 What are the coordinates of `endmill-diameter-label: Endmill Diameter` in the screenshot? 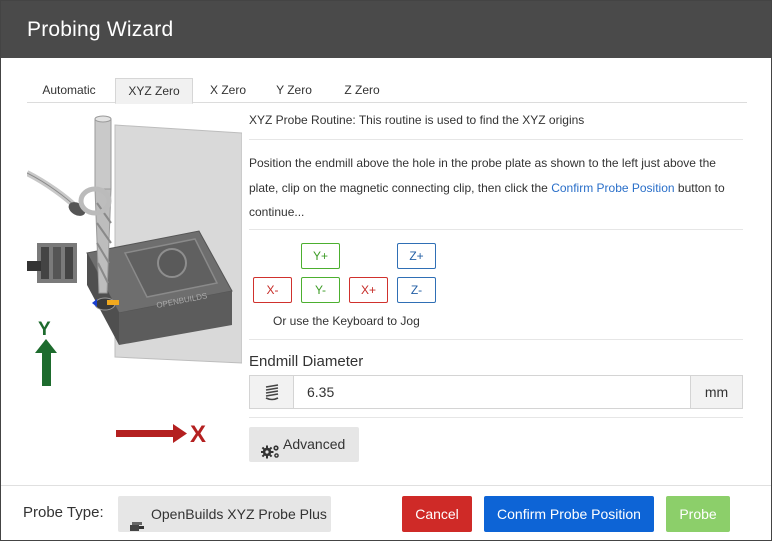 It's located at (306, 361).